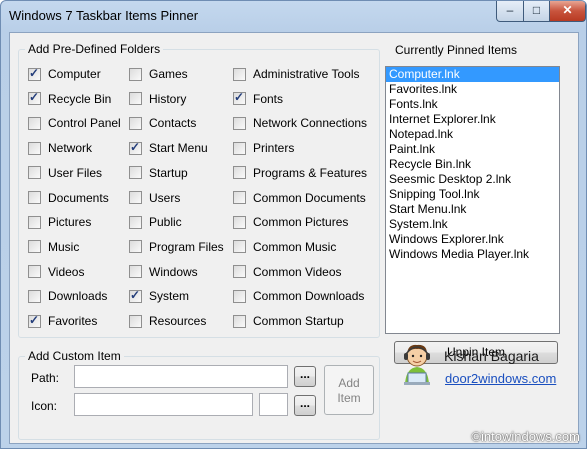 The width and height of the screenshot is (587, 449). Describe the element at coordinates (62, 321) in the screenshot. I see `checkbox-favorites: Favorites` at that location.